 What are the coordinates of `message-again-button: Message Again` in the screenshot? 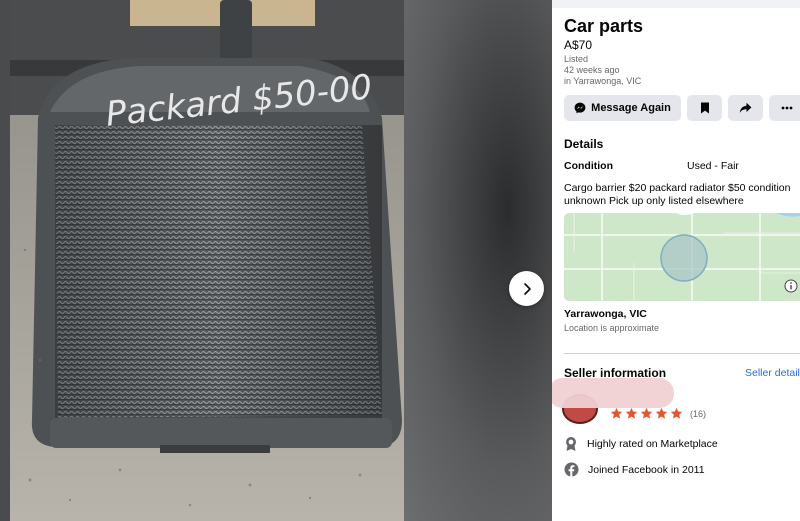 It's located at (622, 108).